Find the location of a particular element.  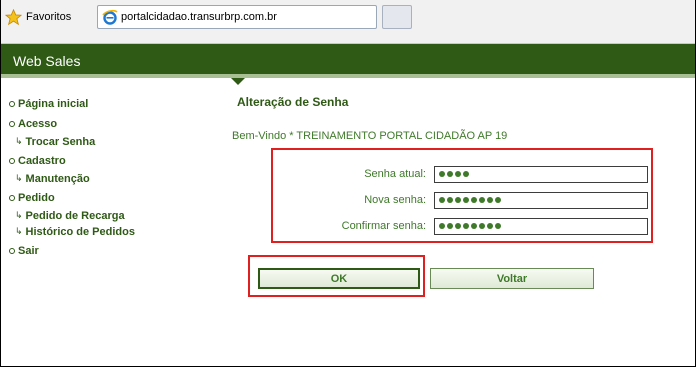

internet-explorer-icon is located at coordinates (110, 17).